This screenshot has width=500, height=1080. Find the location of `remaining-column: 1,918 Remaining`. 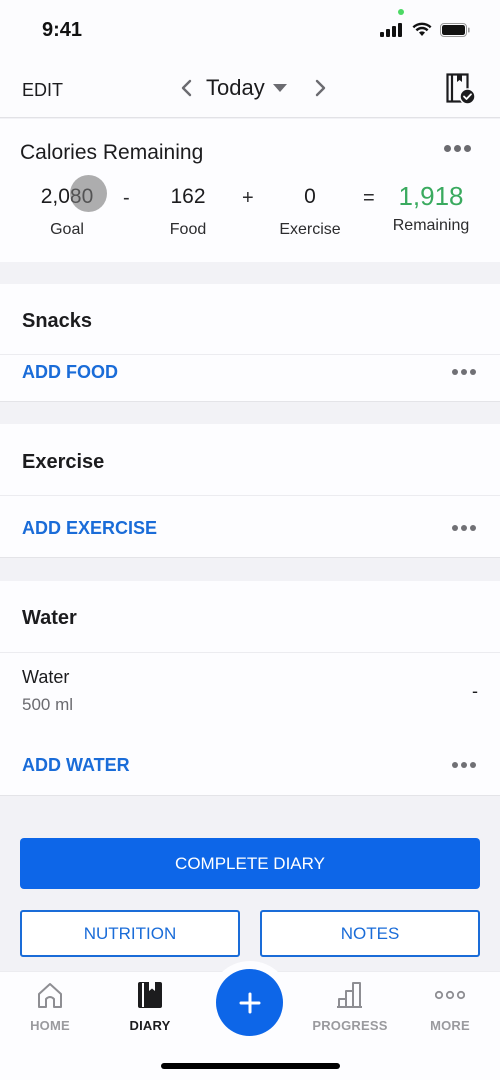

remaining-column: 1,918 Remaining is located at coordinates (431, 208).